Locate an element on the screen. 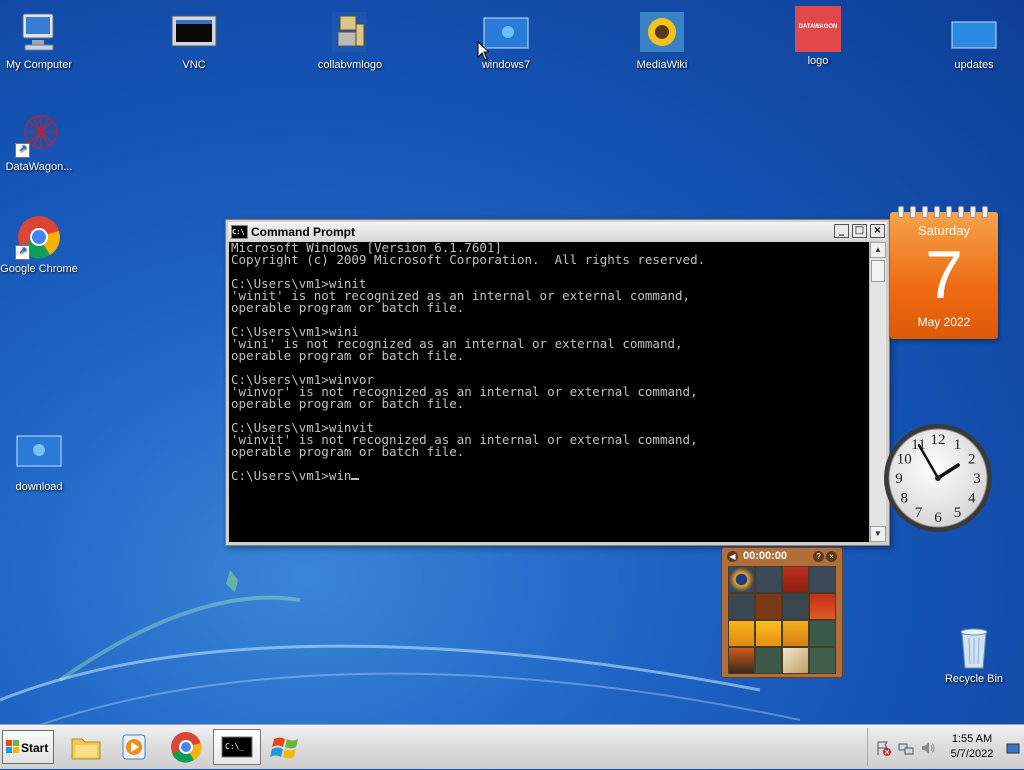 The width and height of the screenshot is (1024, 770). updates-image-icon is located at coordinates (974, 33).